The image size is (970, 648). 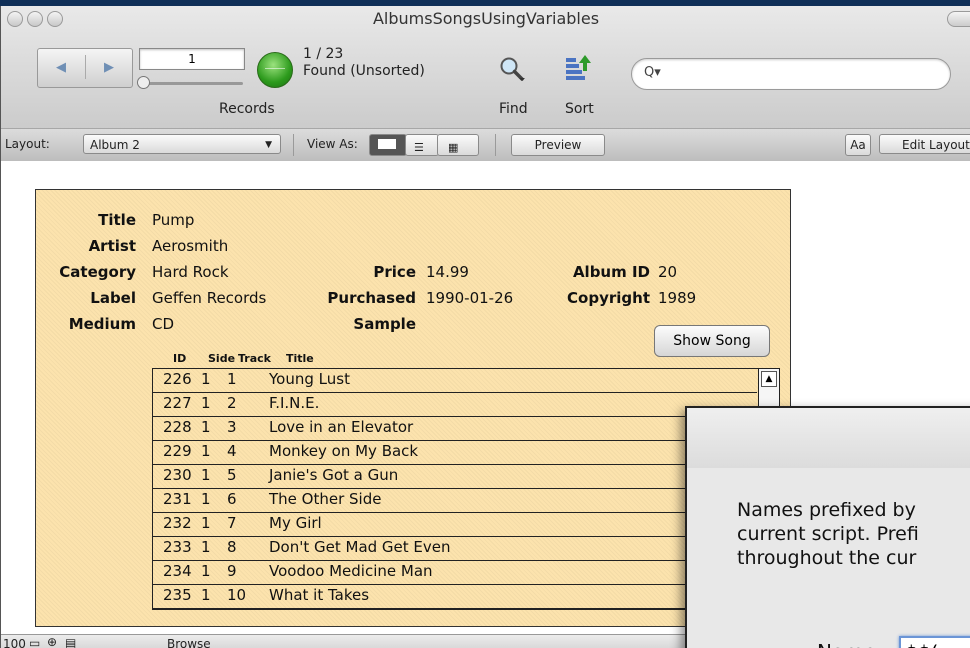 I want to click on song-track-cell: 7, so click(x=232, y=523).